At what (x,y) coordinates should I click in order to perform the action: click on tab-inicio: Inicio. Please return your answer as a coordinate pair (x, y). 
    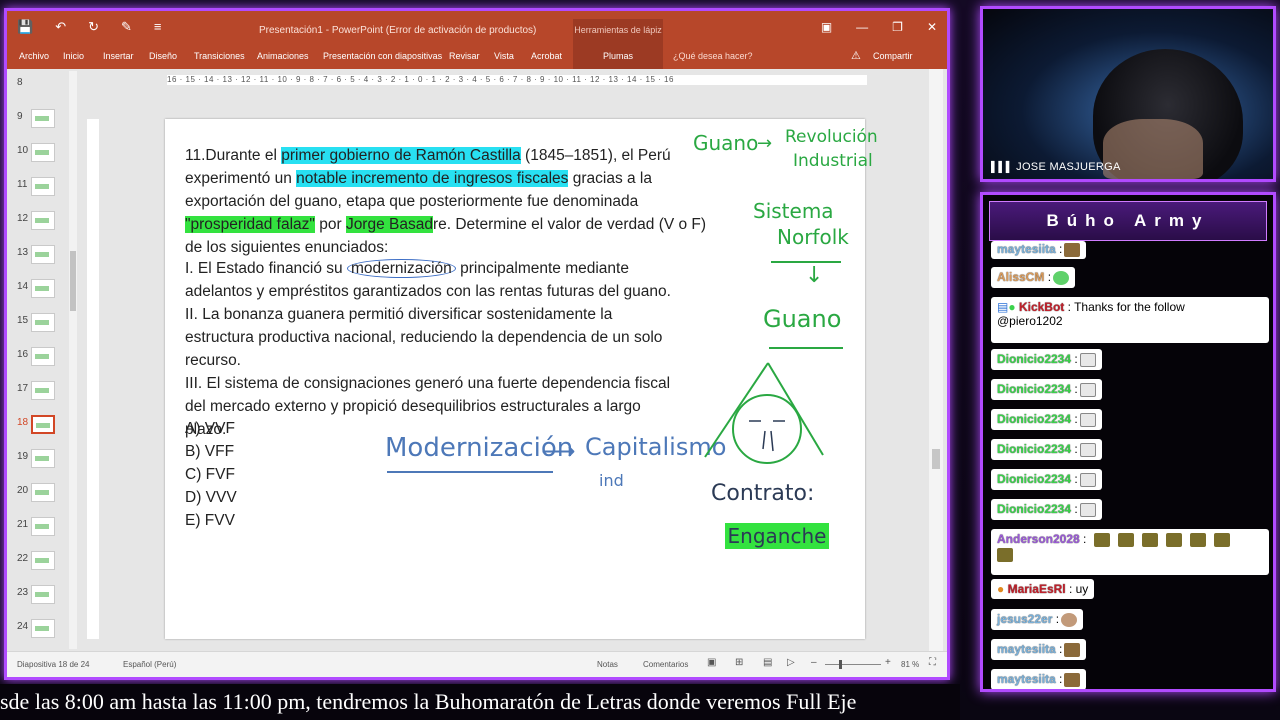
    Looking at the image, I should click on (73, 56).